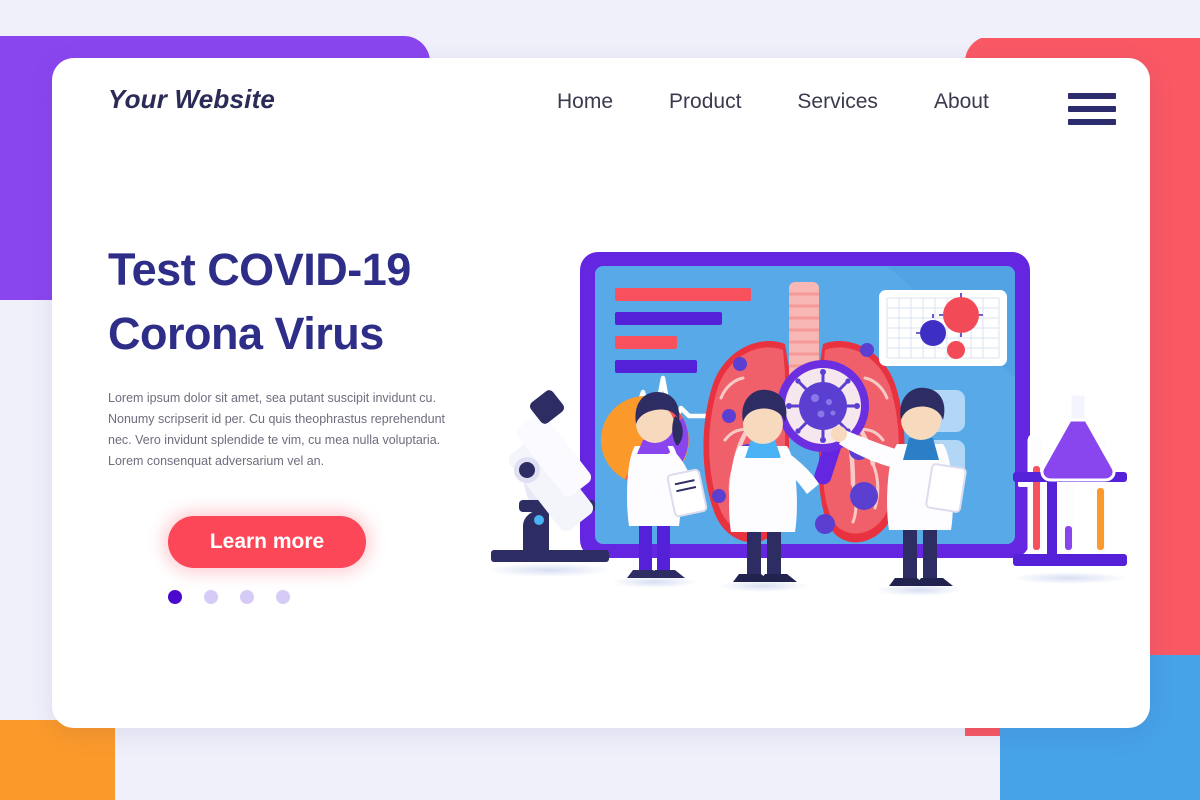 The width and height of the screenshot is (1200, 800). What do you see at coordinates (1080, 19) in the screenshot?
I see `decor-mask-right` at bounding box center [1080, 19].